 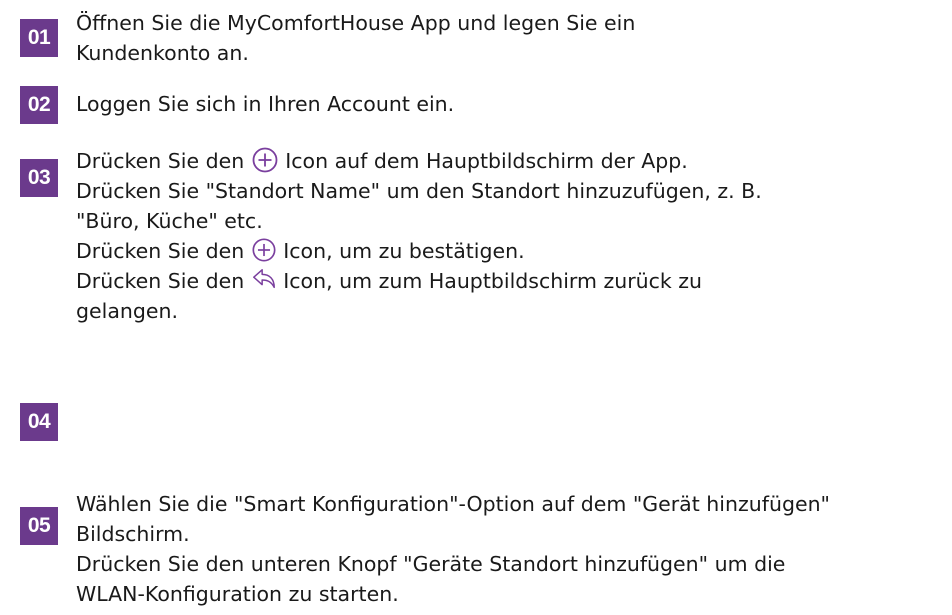 What do you see at coordinates (264, 280) in the screenshot?
I see `back-arrow-icon` at bounding box center [264, 280].